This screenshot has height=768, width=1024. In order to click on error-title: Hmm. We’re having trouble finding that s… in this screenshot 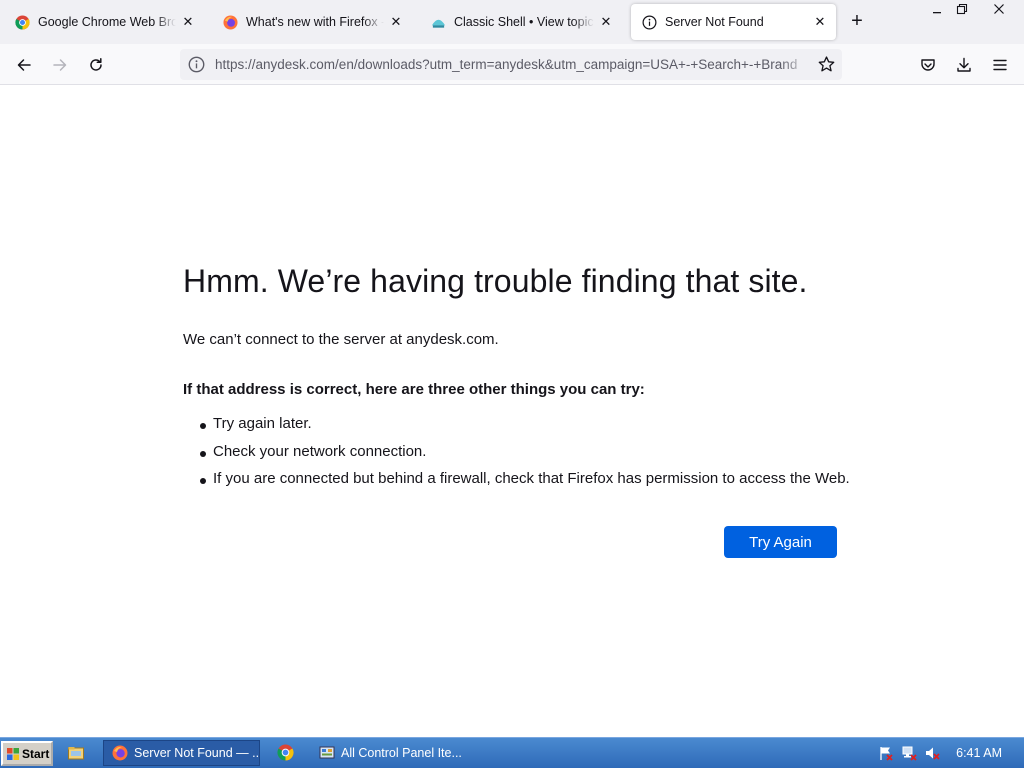, I will do `click(495, 281)`.